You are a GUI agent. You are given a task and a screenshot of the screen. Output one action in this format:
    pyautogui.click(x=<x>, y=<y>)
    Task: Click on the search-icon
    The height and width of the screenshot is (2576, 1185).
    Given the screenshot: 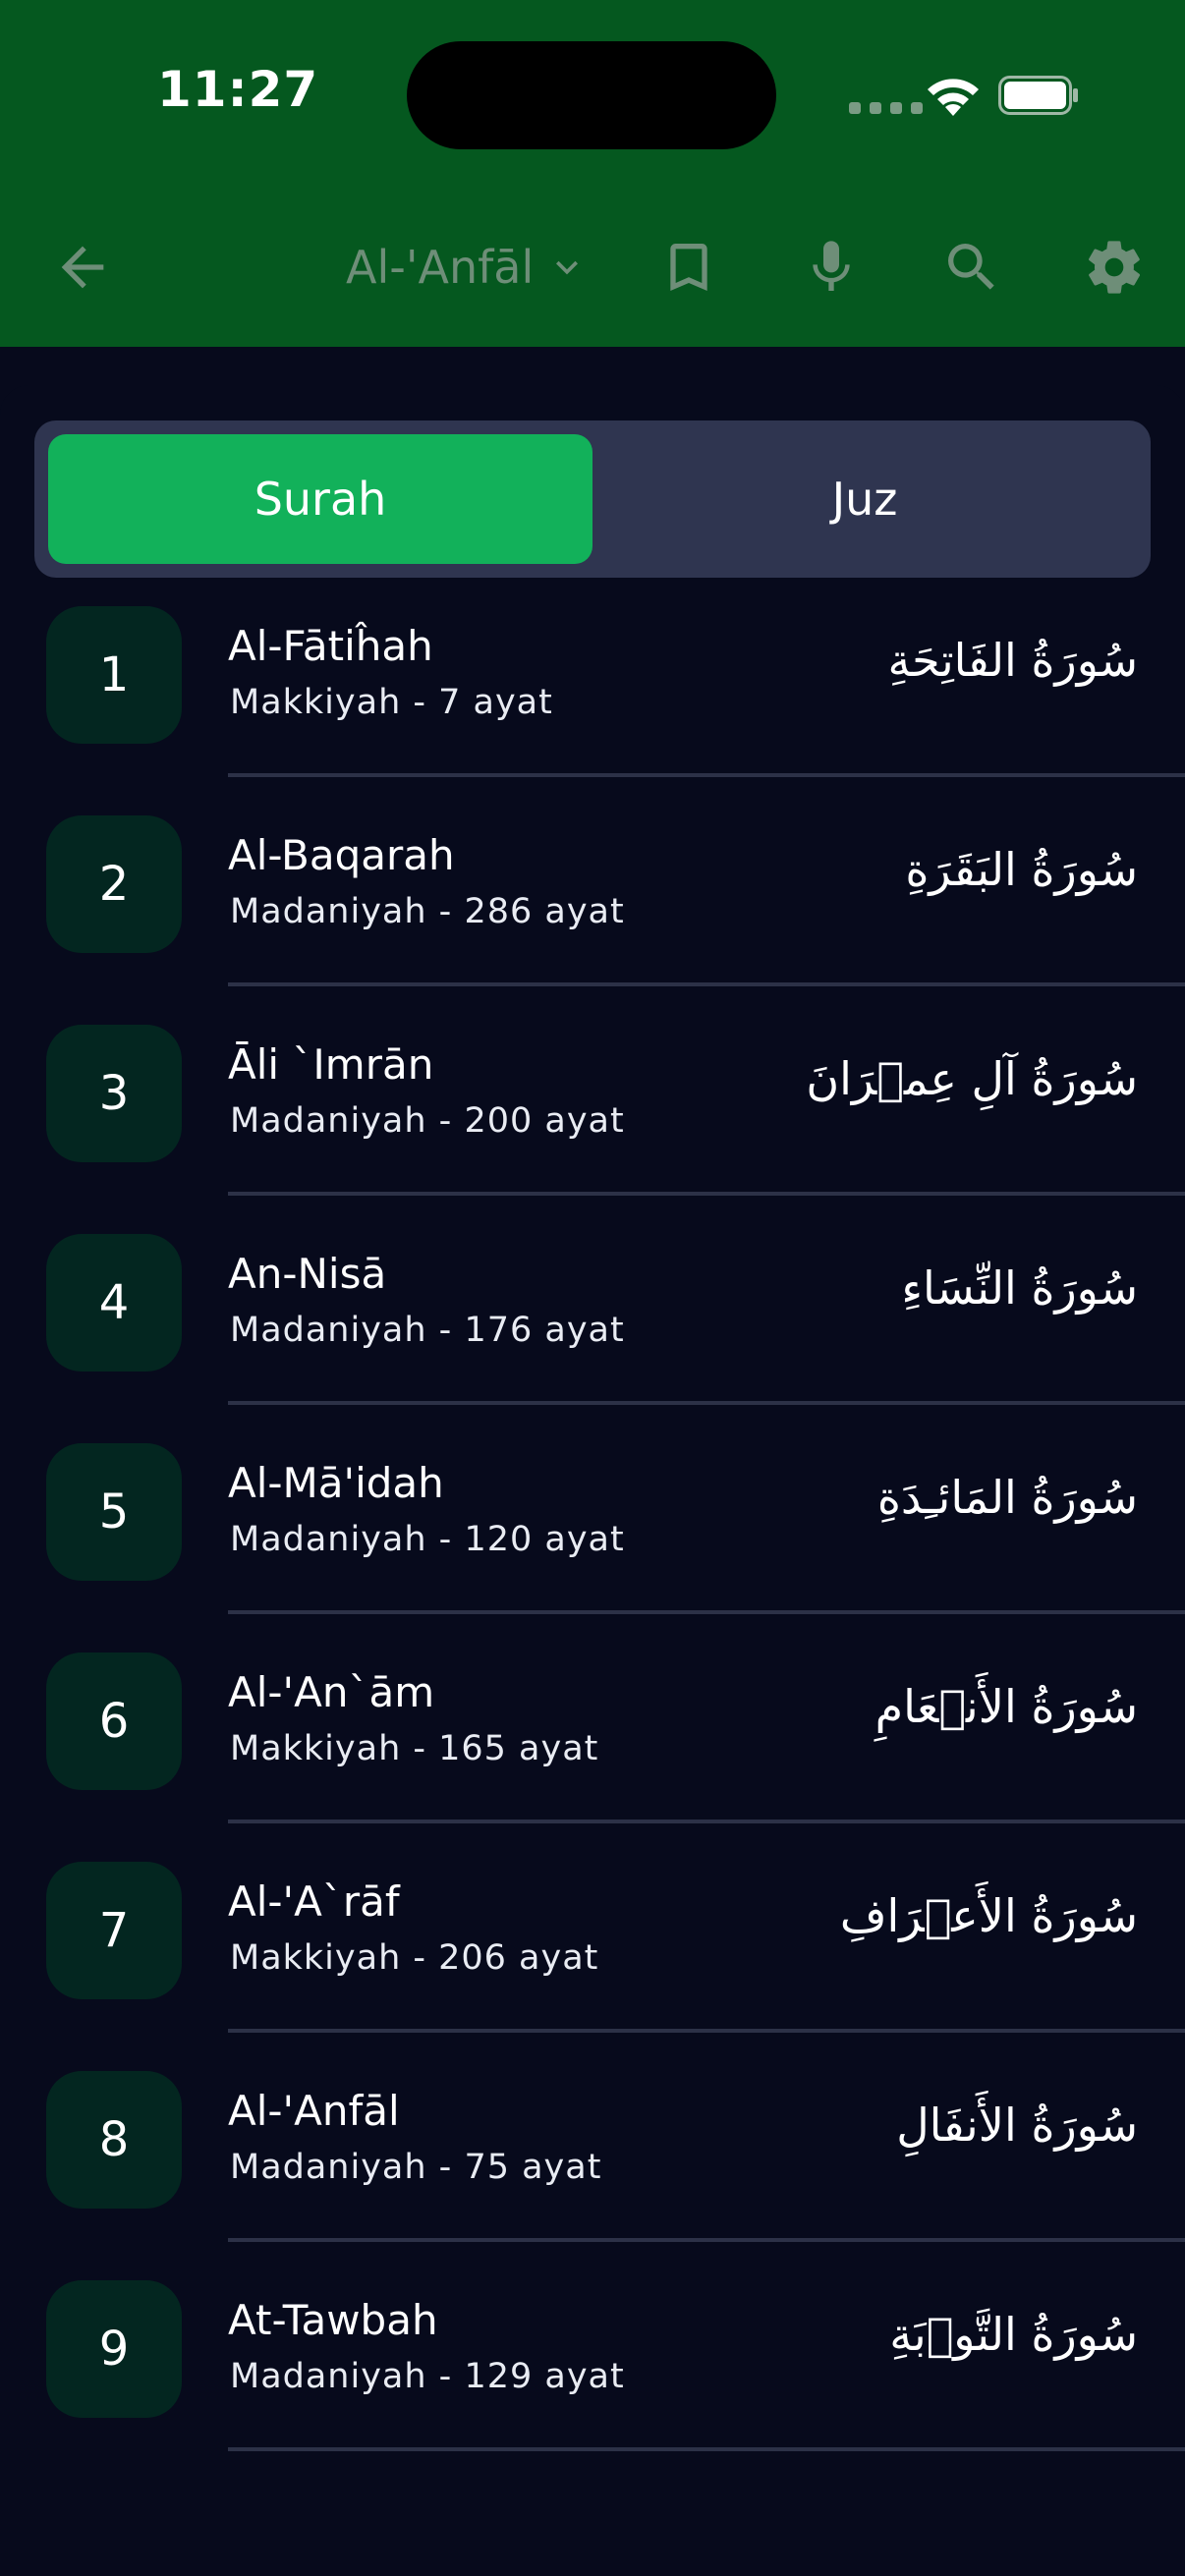 What is the action you would take?
    pyautogui.click(x=971, y=267)
    